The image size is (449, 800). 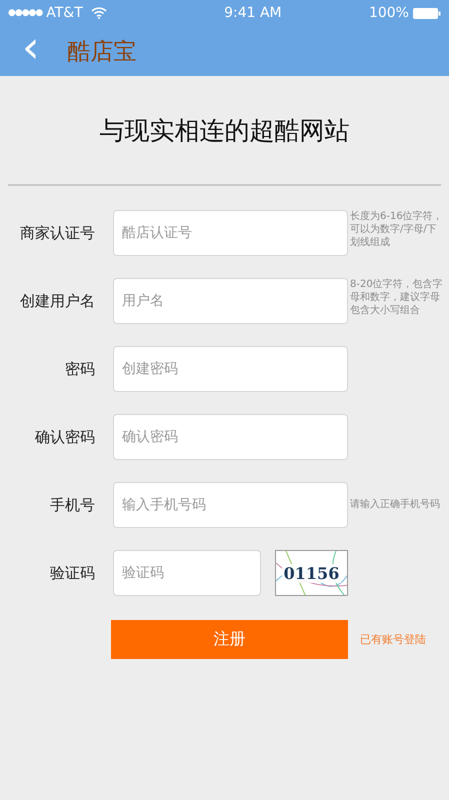 I want to click on input-field: 酷店认证号, so click(x=230, y=233).